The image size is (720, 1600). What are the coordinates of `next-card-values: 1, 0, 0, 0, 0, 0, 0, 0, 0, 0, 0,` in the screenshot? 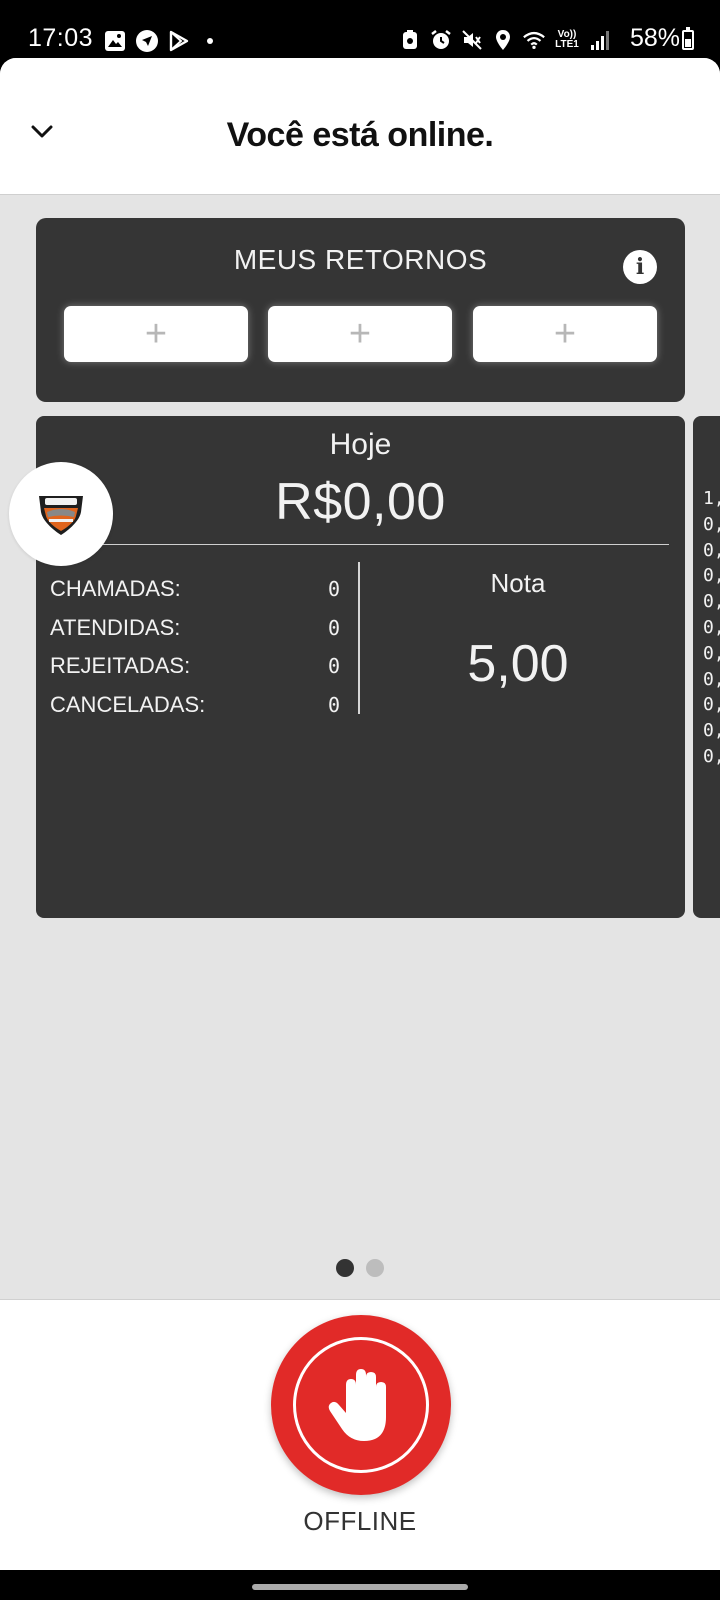 It's located at (711, 628).